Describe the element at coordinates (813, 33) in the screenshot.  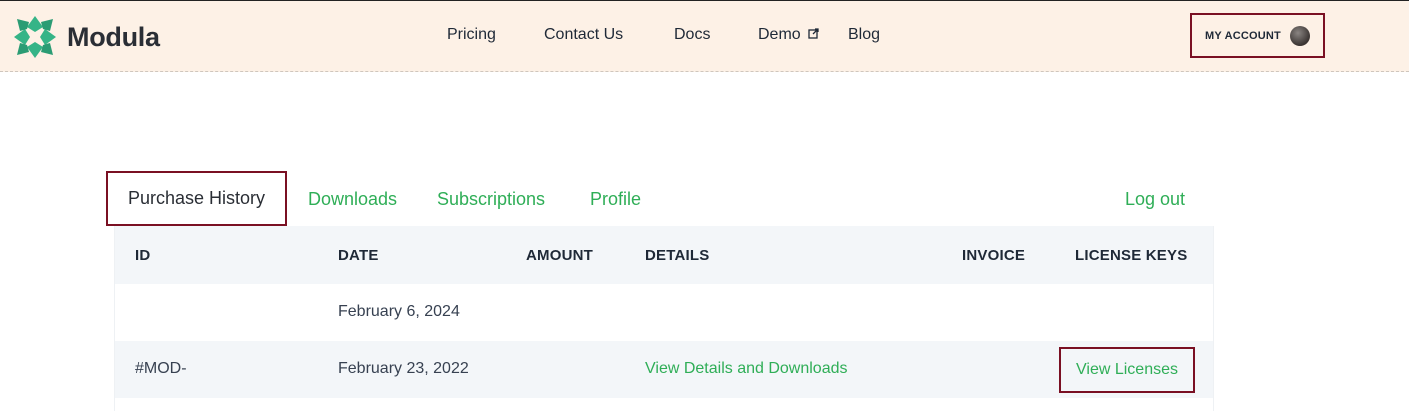
I see `external-link-icon` at that location.